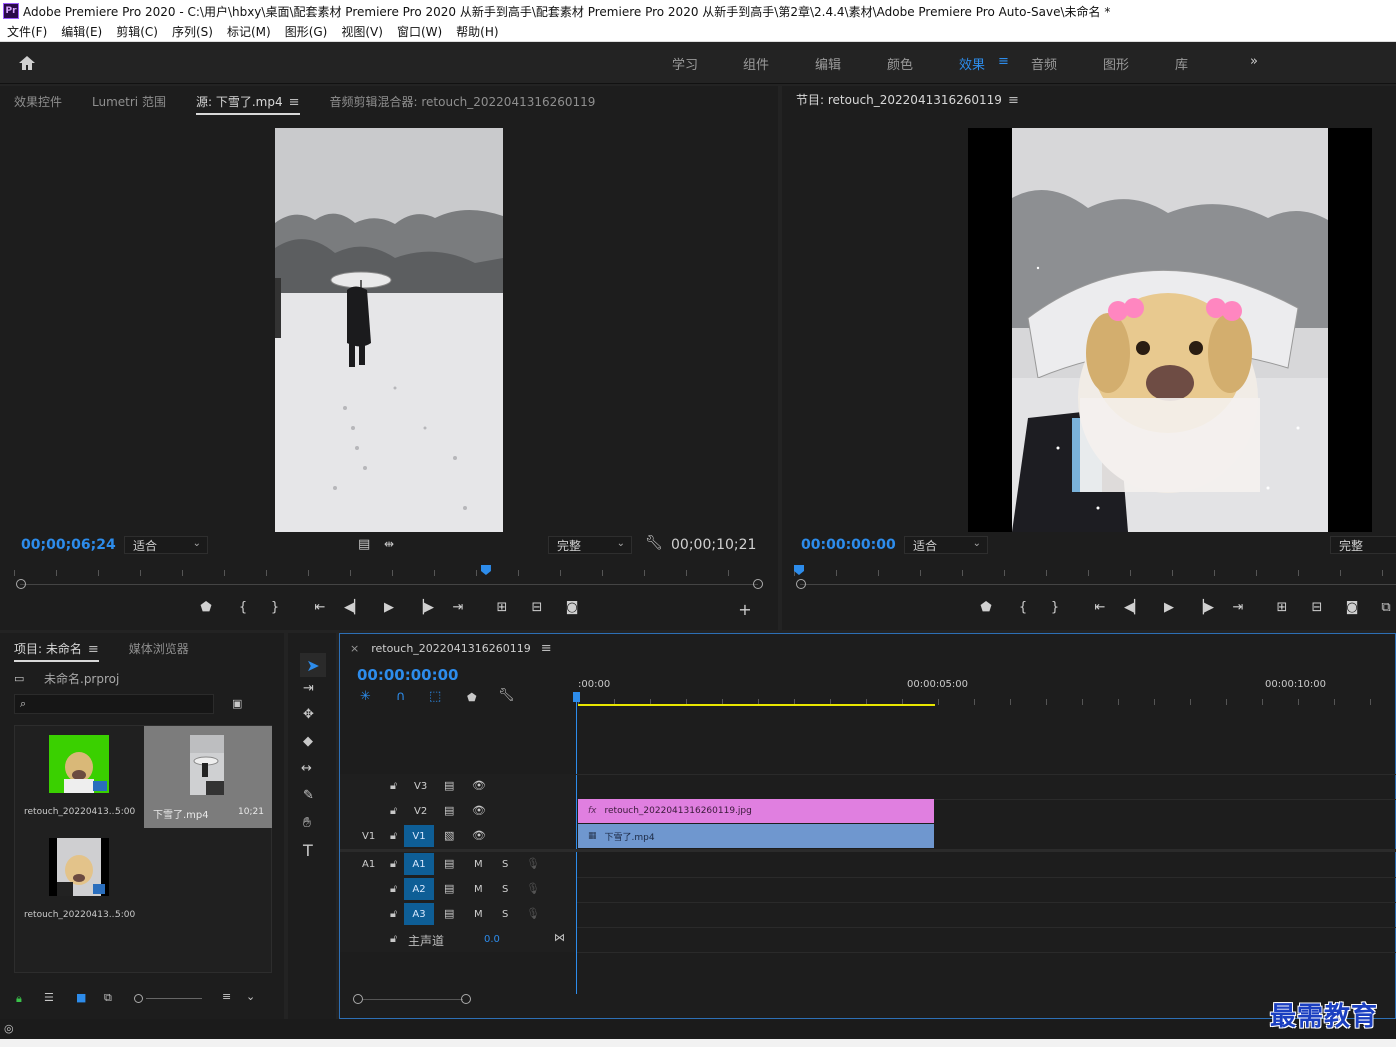  What do you see at coordinates (848, 545) in the screenshot?
I see `program-timecode: 00:00:00:00` at bounding box center [848, 545].